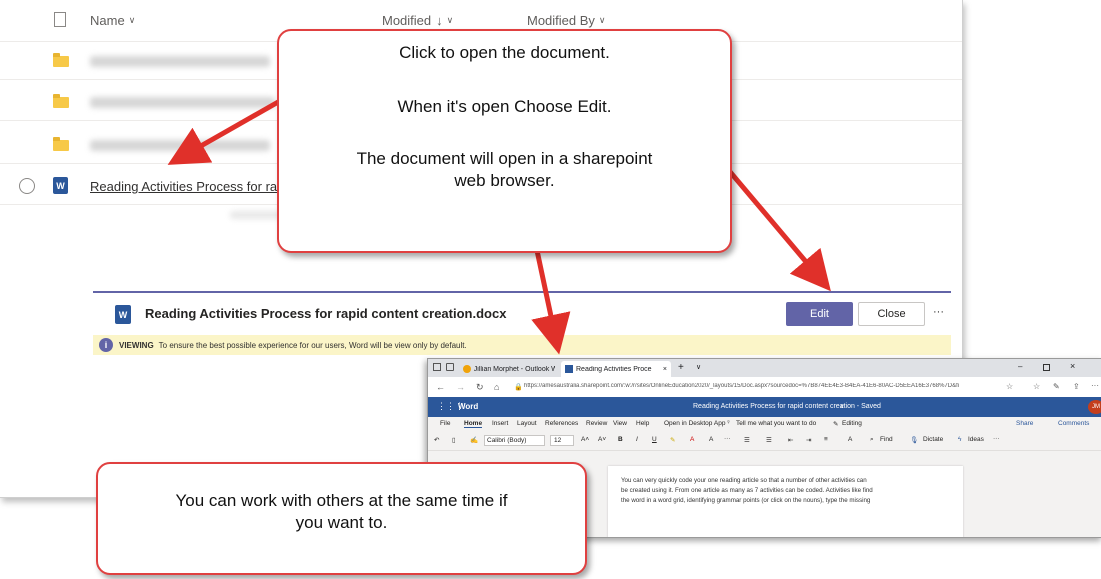  What do you see at coordinates (976, 439) in the screenshot?
I see `ideas-button: Ideas` at bounding box center [976, 439].